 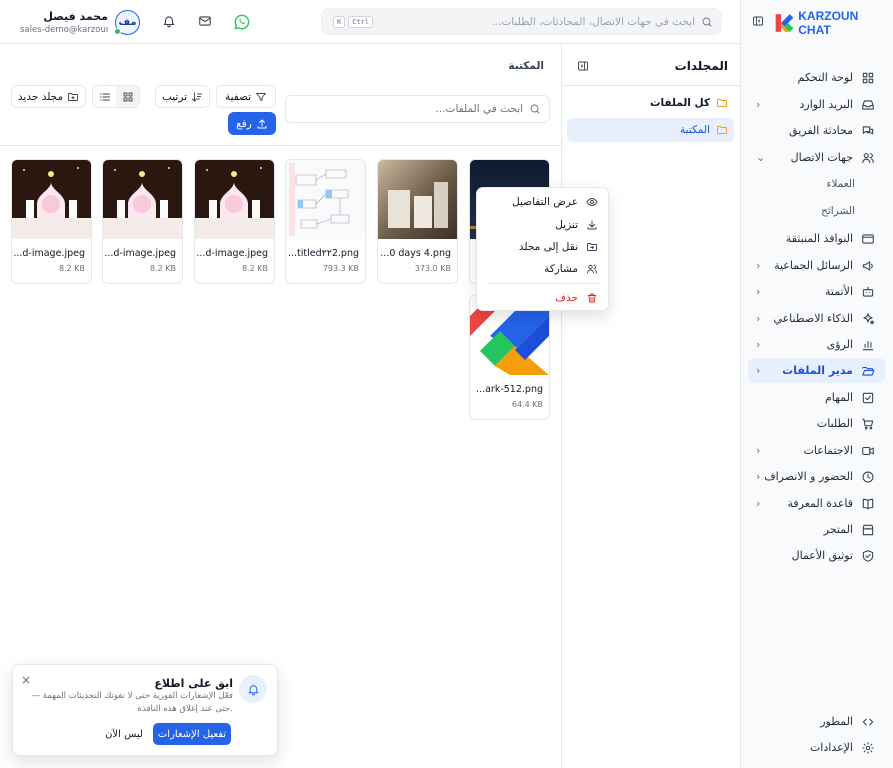 I want to click on sidebar-subitem-segments: الشرائح, so click(x=801, y=216).